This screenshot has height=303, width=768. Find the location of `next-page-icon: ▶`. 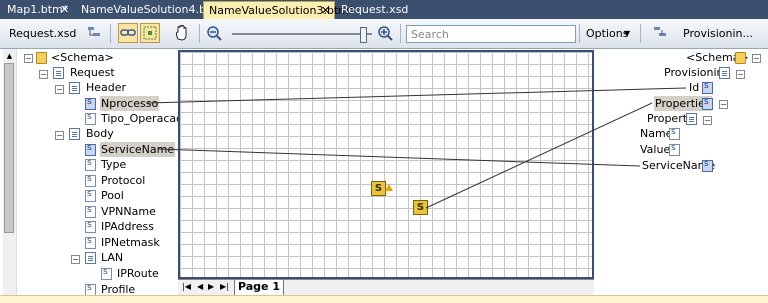

next-page-icon: ▶ is located at coordinates (211, 286).